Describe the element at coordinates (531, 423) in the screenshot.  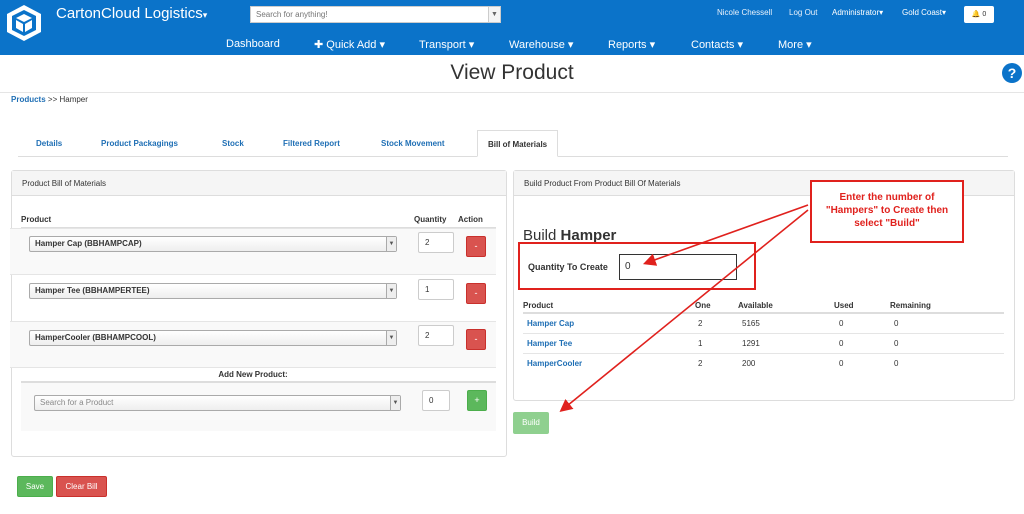
I see `build-button: Build` at that location.